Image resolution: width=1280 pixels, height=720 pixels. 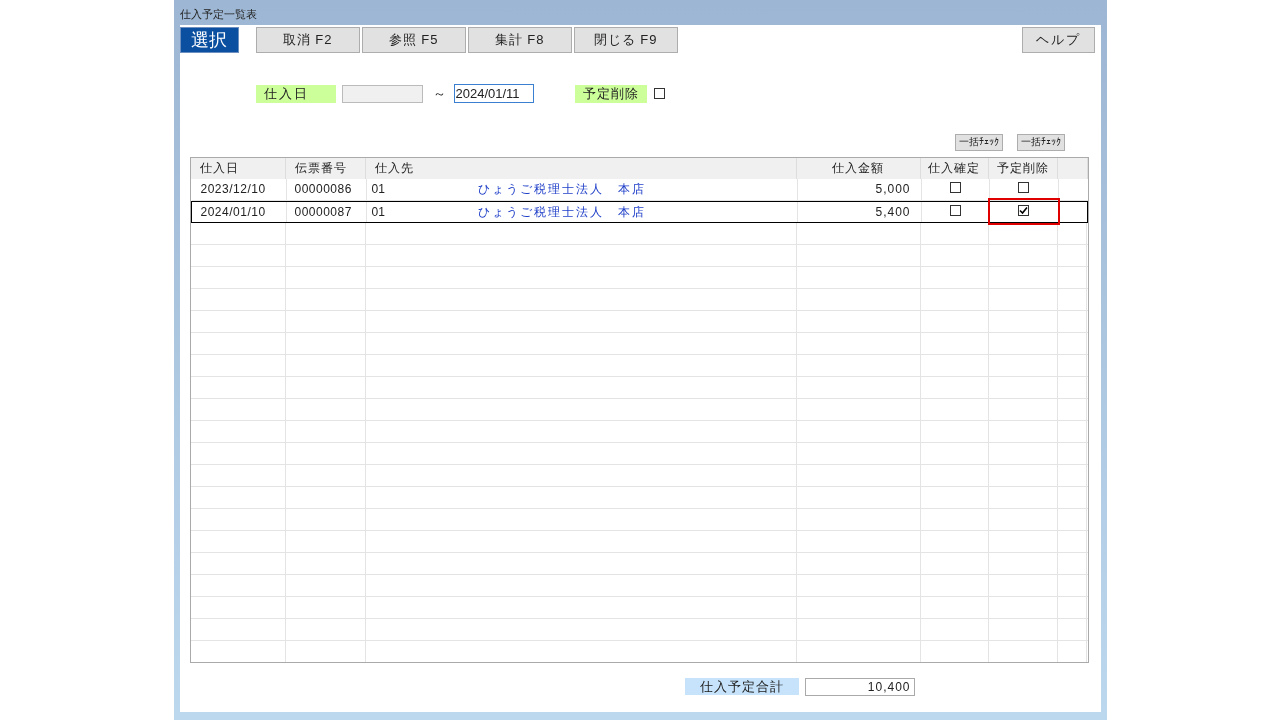 I want to click on window-title: 仕入予定一覧表, so click(x=218, y=14).